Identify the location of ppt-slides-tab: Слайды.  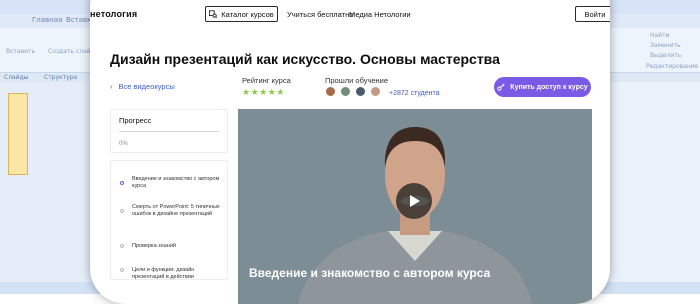
(16, 77).